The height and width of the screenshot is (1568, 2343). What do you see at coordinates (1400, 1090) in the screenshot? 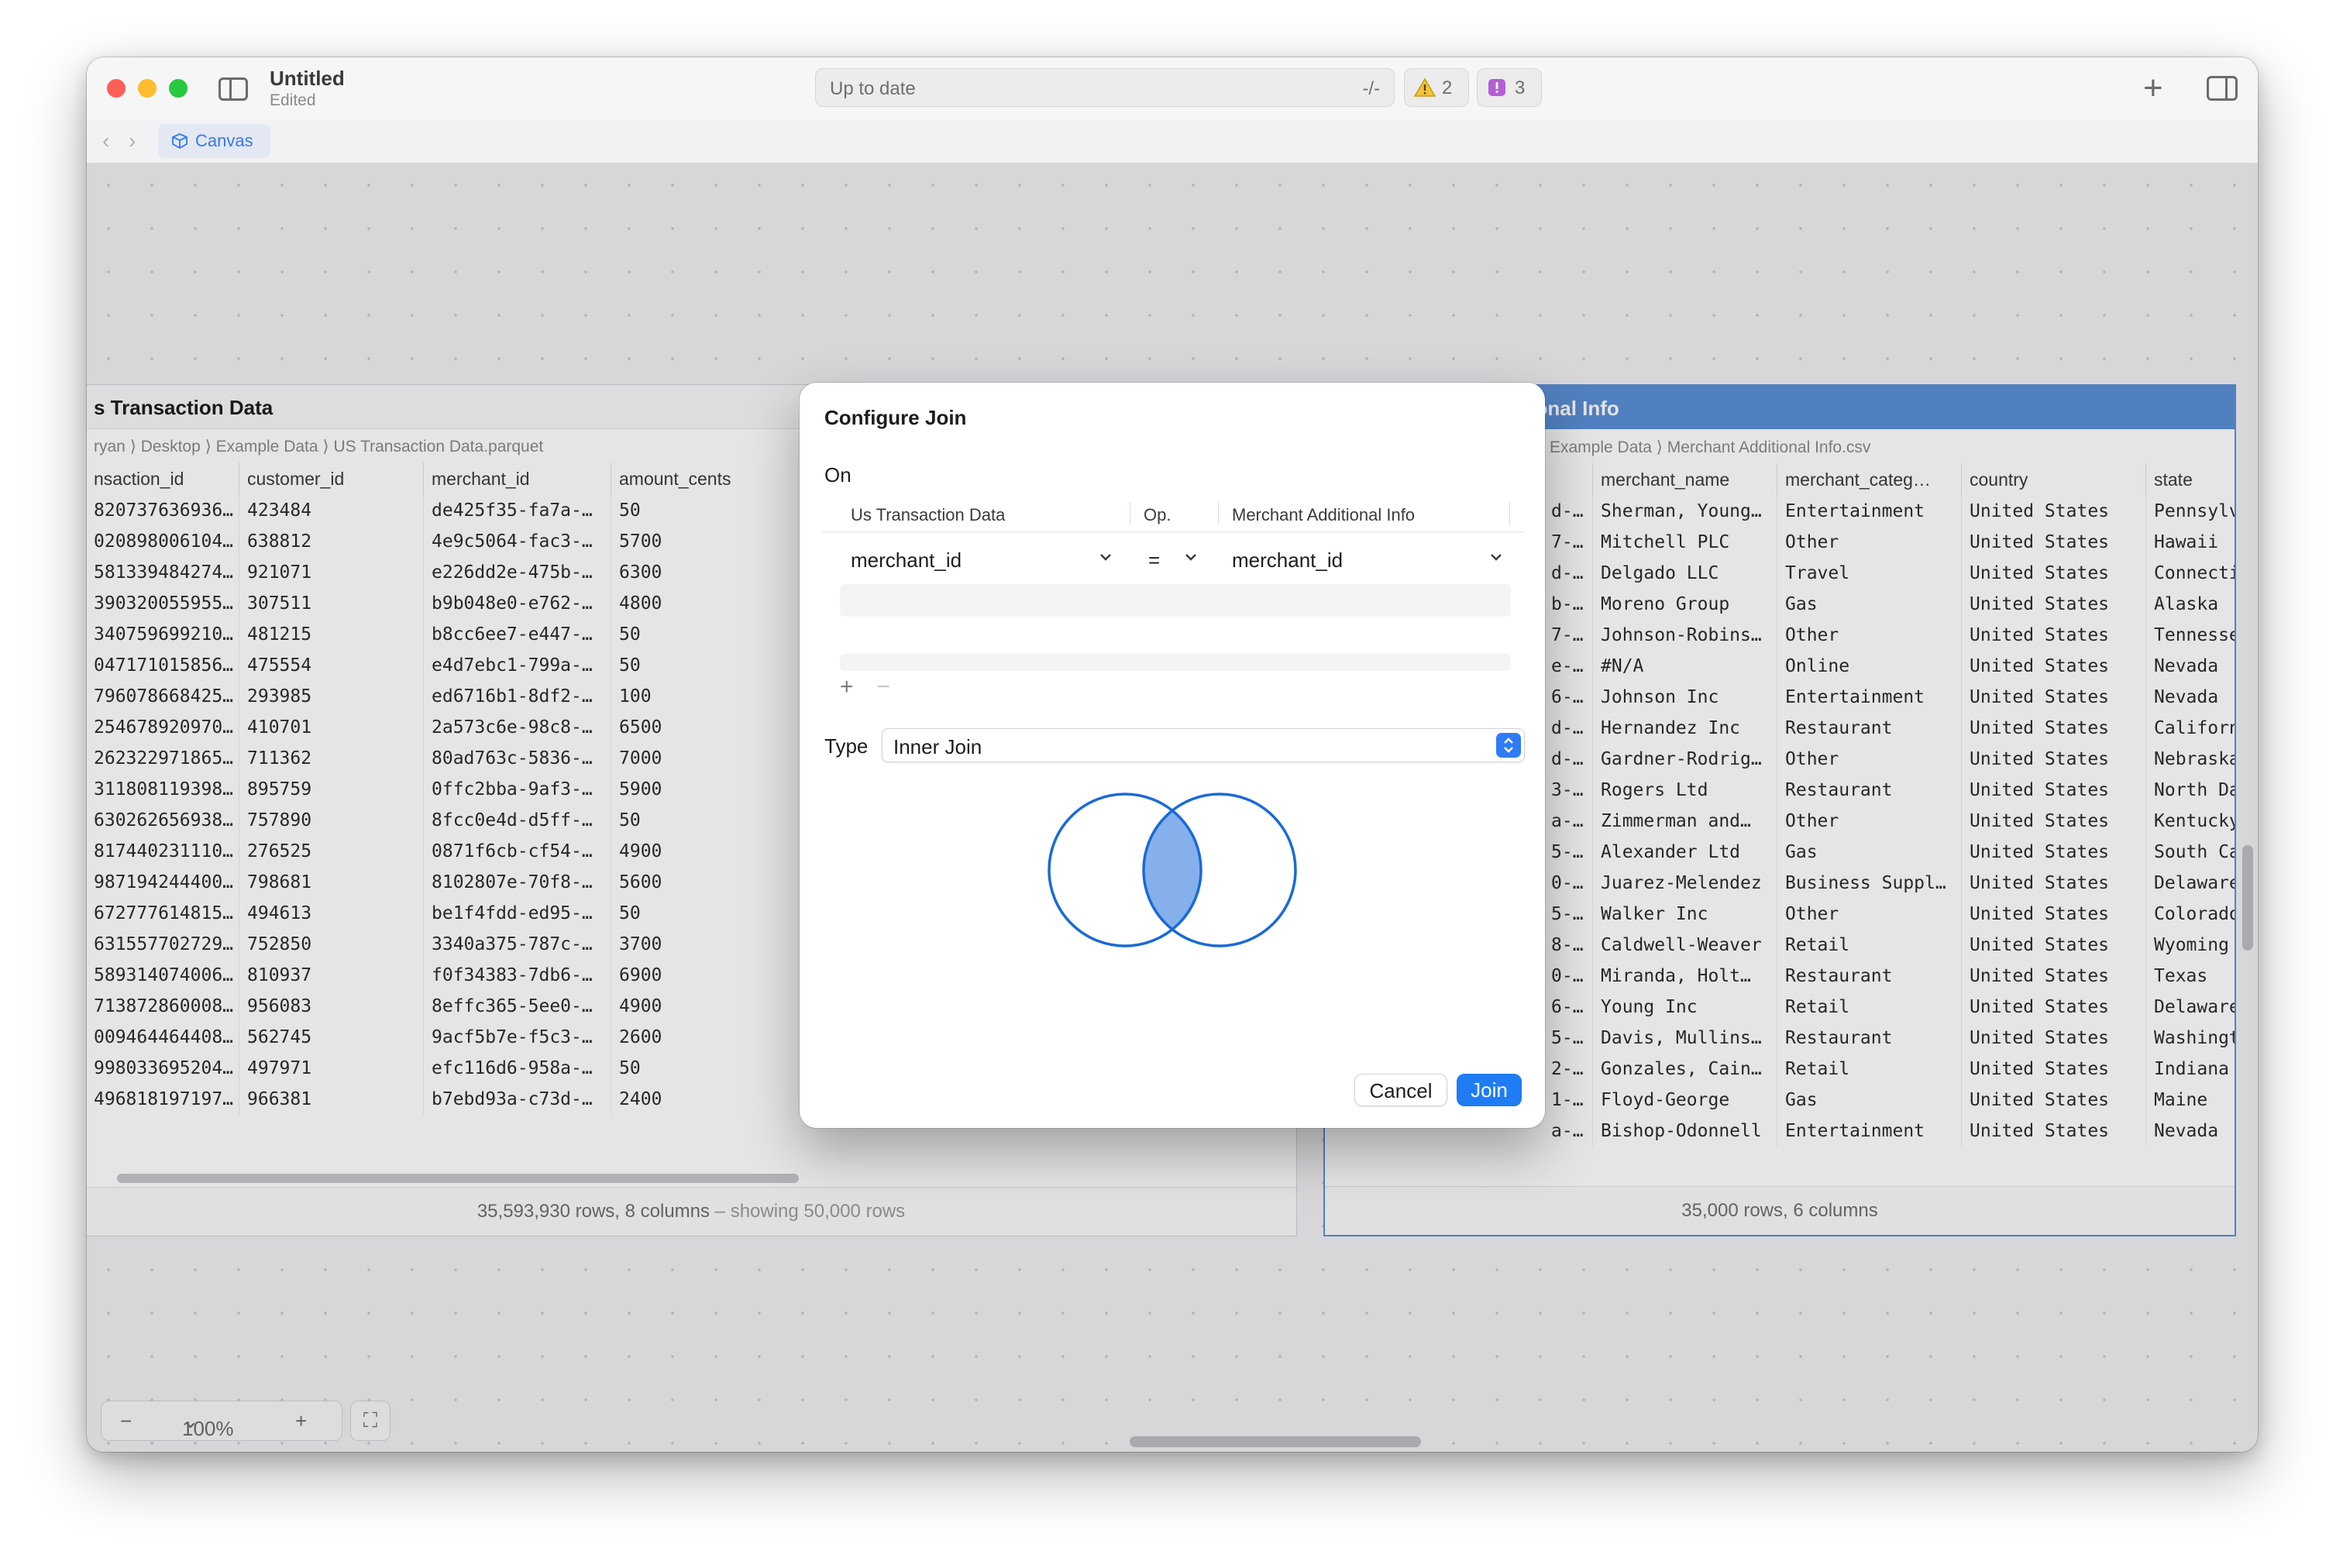
I see `cancel-button: Cancel` at bounding box center [1400, 1090].